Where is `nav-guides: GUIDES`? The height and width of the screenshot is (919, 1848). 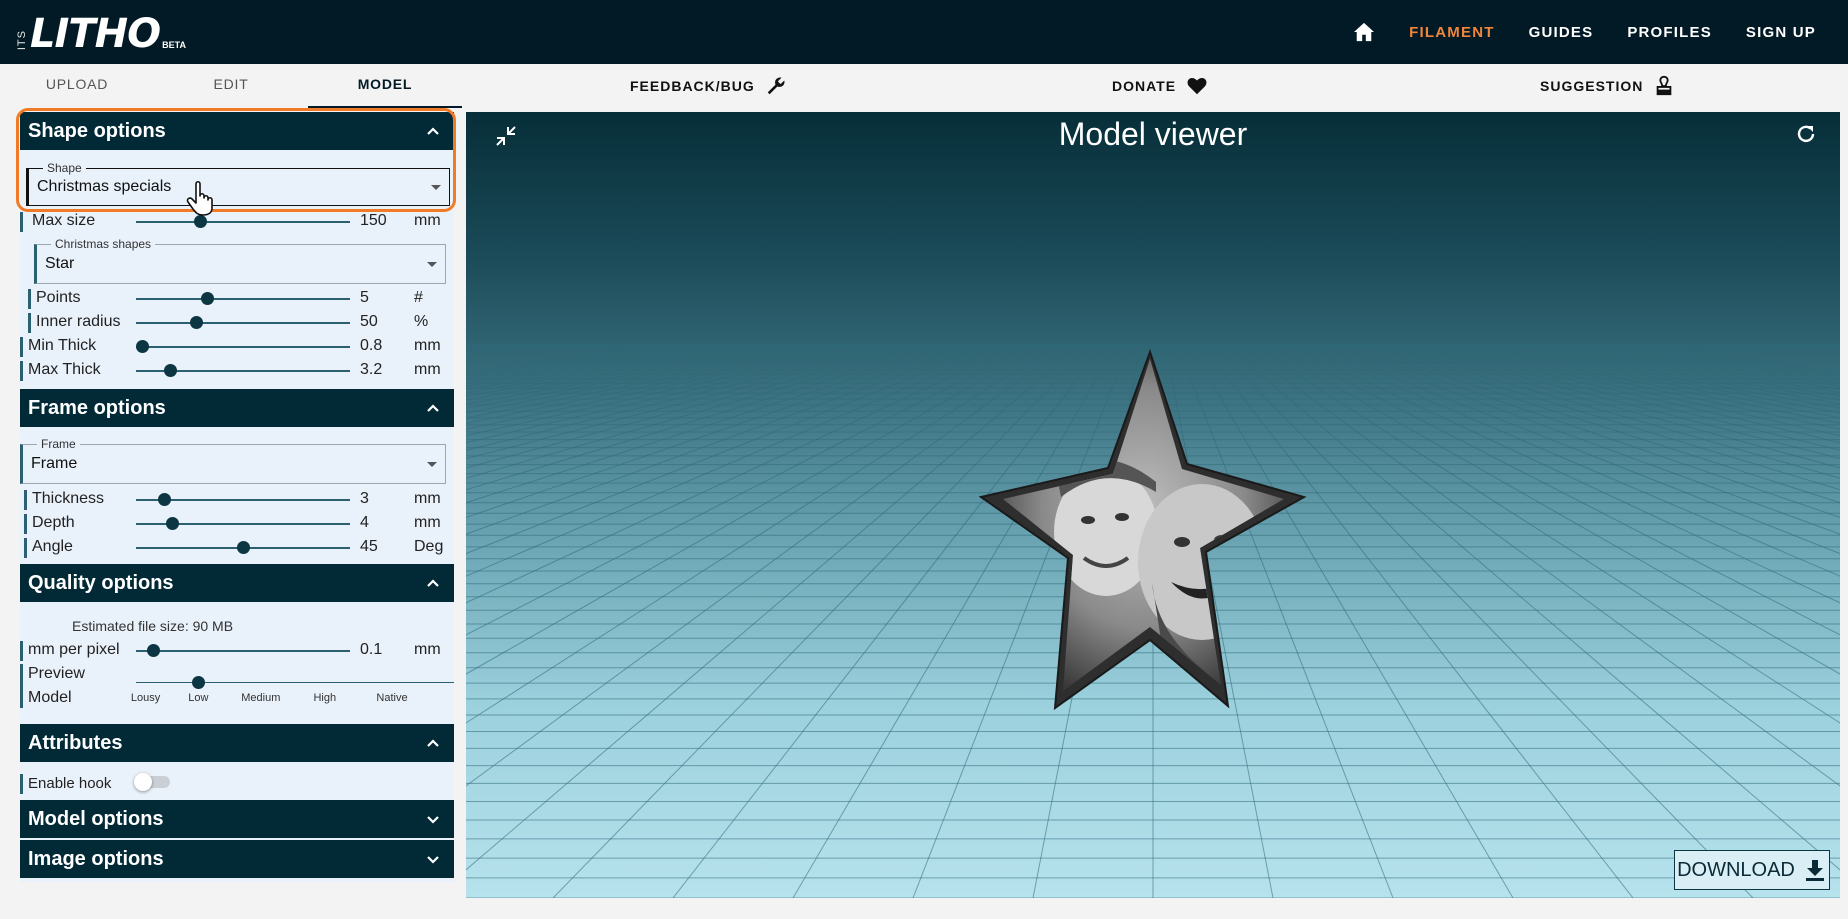 nav-guides: GUIDES is located at coordinates (1561, 32).